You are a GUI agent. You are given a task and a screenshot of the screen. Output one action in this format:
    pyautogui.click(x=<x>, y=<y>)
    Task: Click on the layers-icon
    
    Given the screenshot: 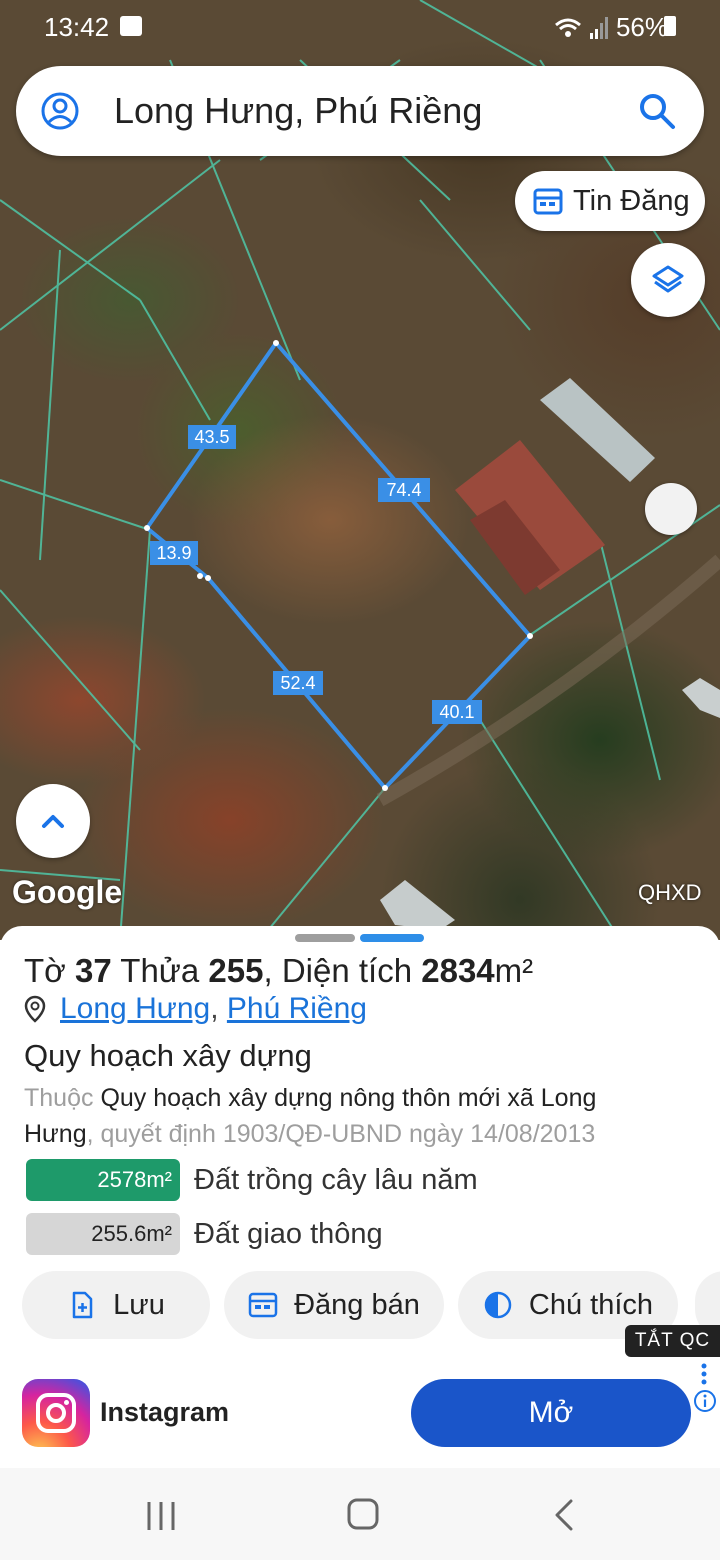 What is the action you would take?
    pyautogui.click(x=668, y=279)
    